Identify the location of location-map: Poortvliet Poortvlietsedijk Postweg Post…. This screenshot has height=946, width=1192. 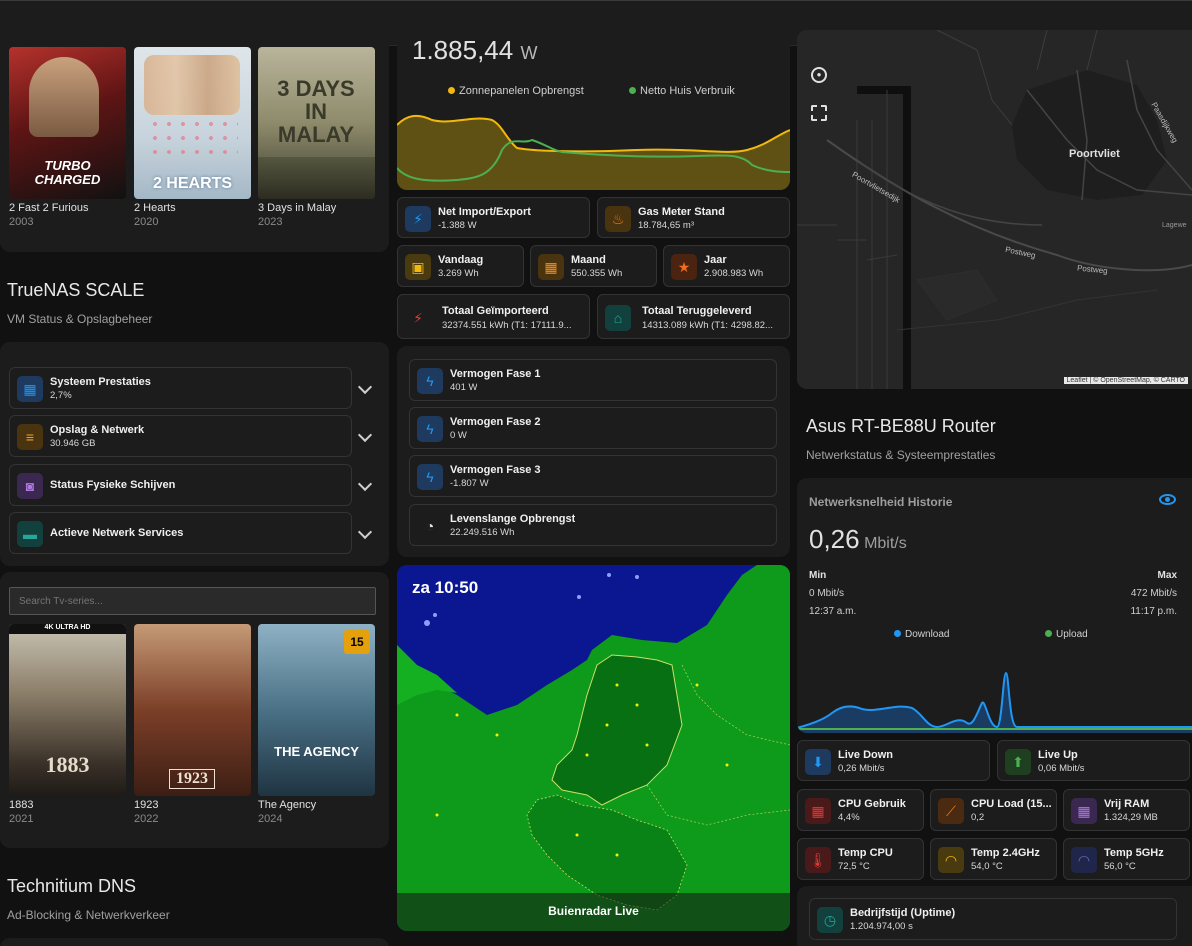
(994, 209).